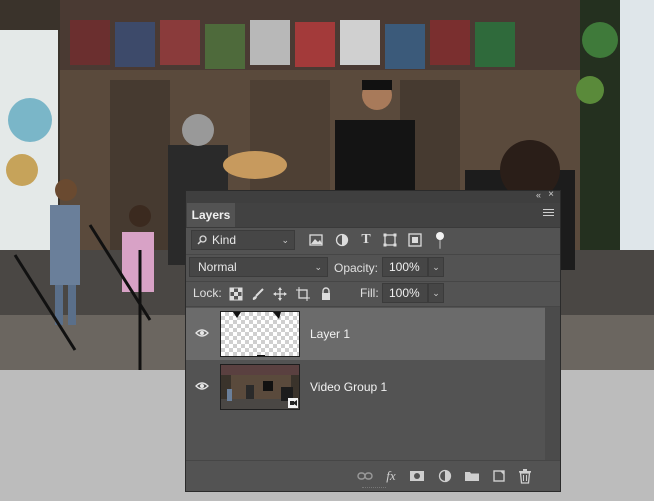 This screenshot has width=654, height=501. Describe the element at coordinates (330, 334) in the screenshot. I see `layer-name: Layer 1` at that location.